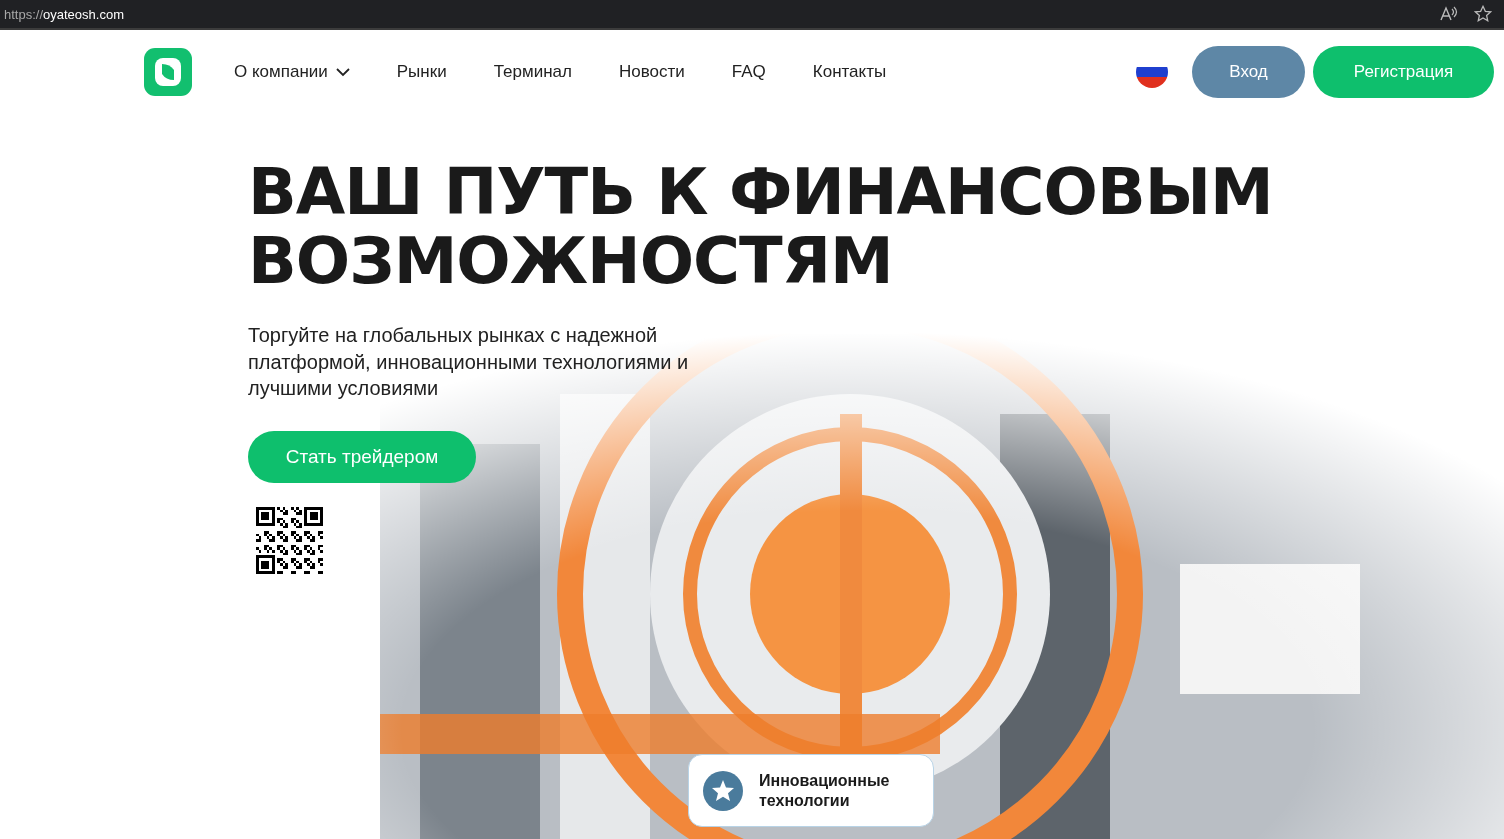  What do you see at coordinates (849, 72) in the screenshot?
I see `nav-link: Контакты` at bounding box center [849, 72].